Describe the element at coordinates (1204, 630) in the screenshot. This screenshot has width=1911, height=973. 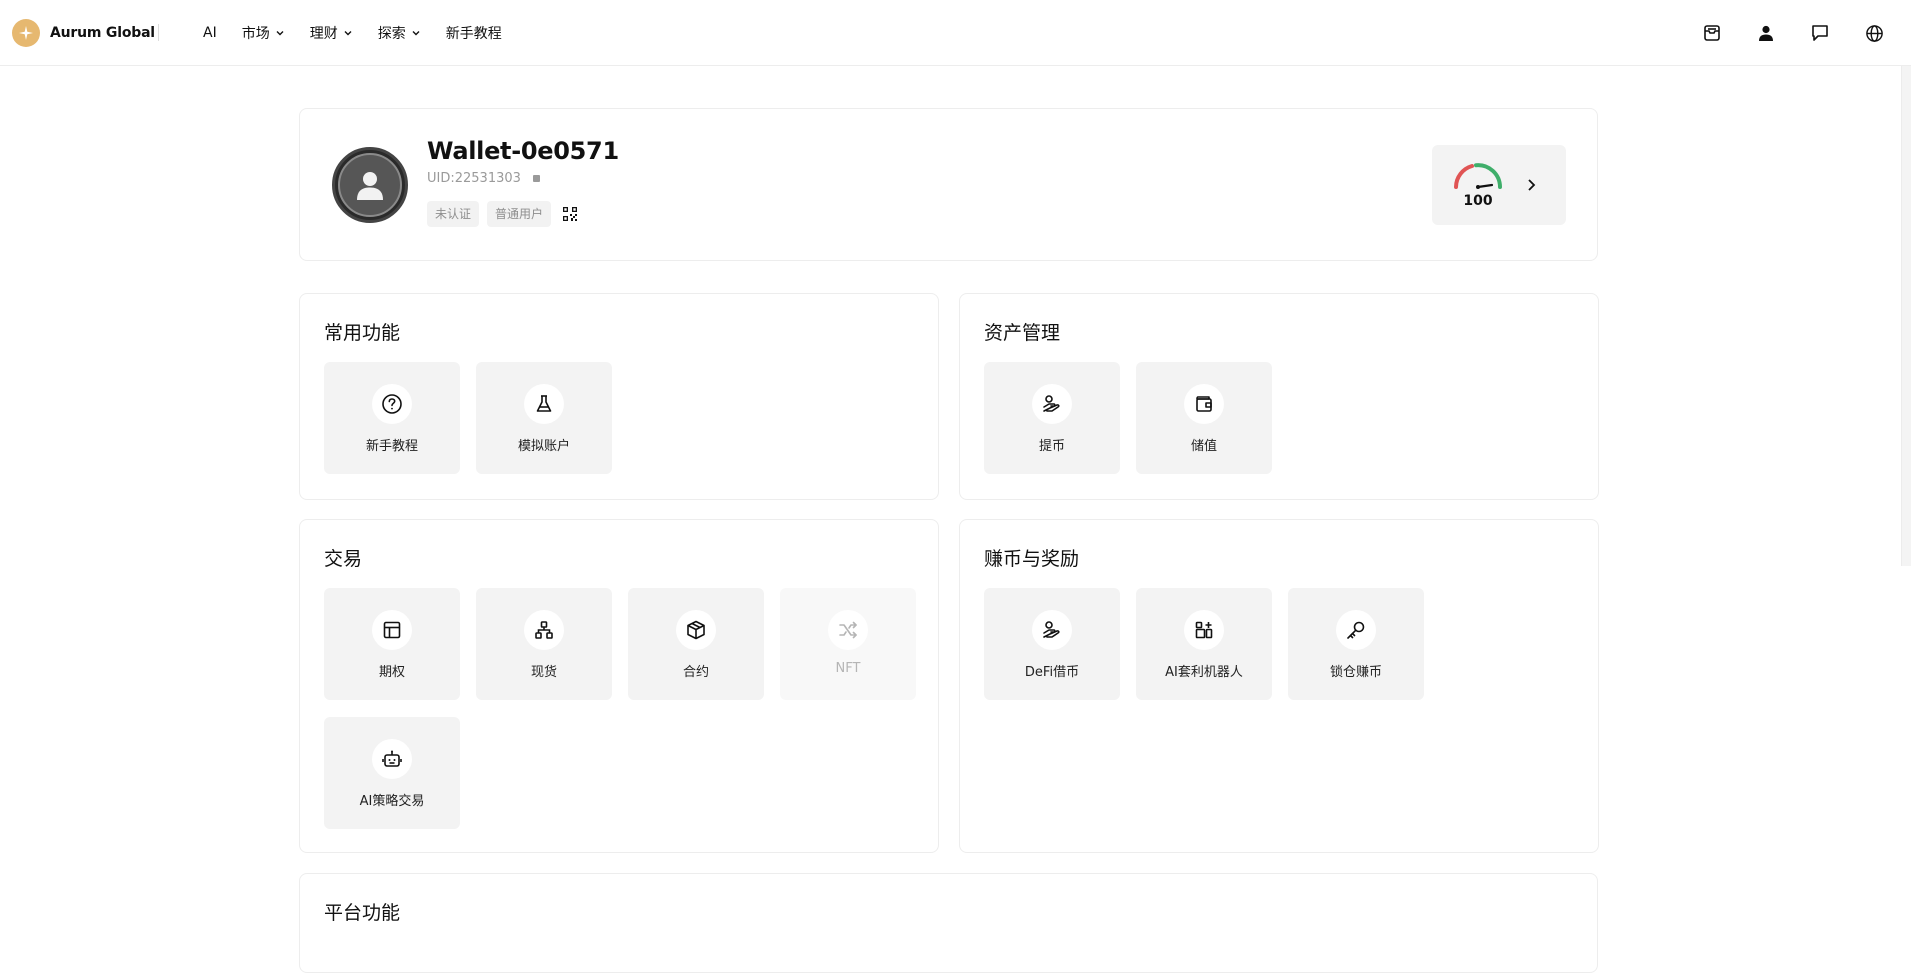
I see `apps-add-icon` at that location.